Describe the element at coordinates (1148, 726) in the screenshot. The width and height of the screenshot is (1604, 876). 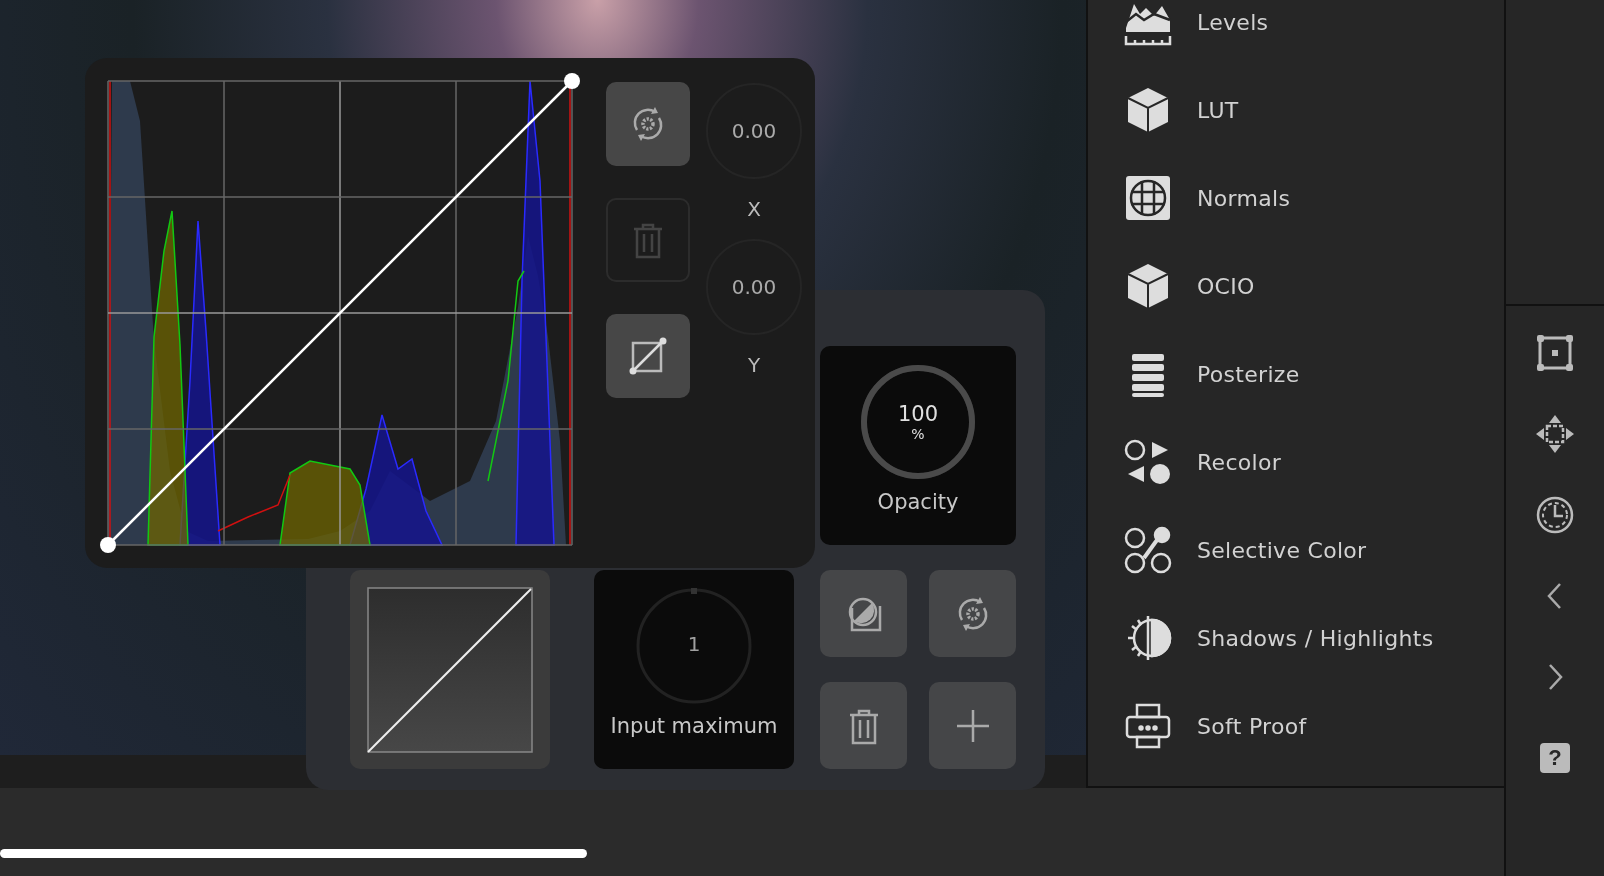
I see `printer-icon` at that location.